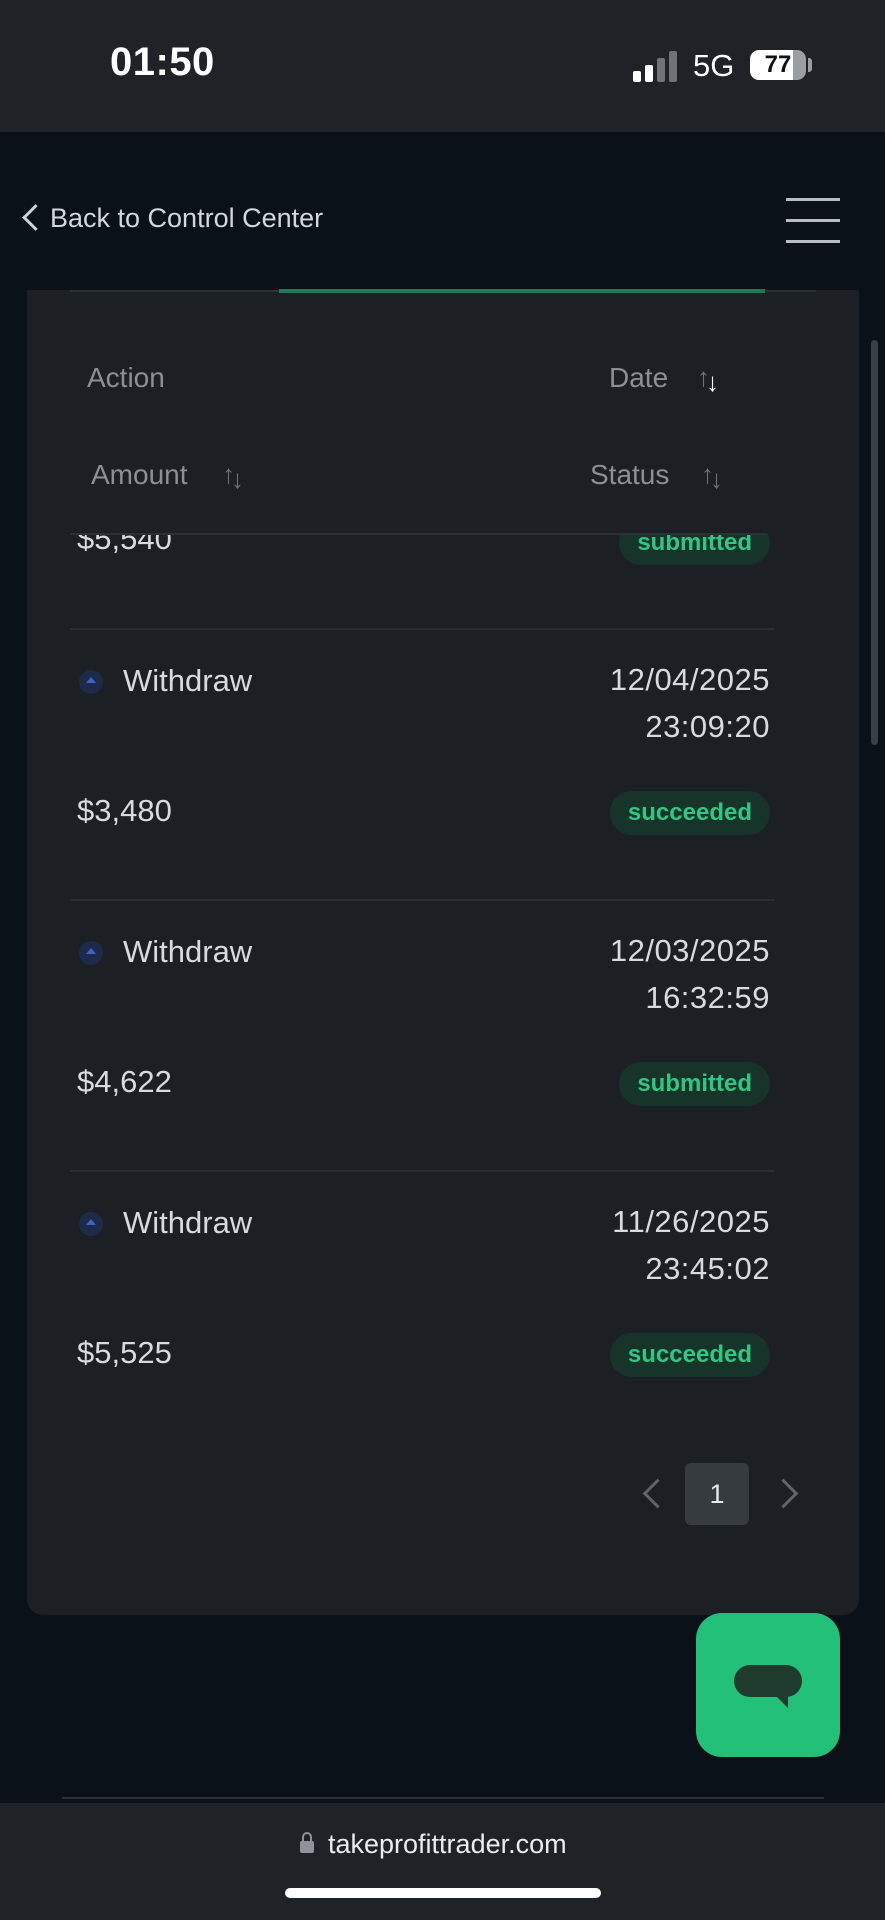 The width and height of the screenshot is (885, 1920). What do you see at coordinates (443, 1798) in the screenshot?
I see `footer-divider` at bounding box center [443, 1798].